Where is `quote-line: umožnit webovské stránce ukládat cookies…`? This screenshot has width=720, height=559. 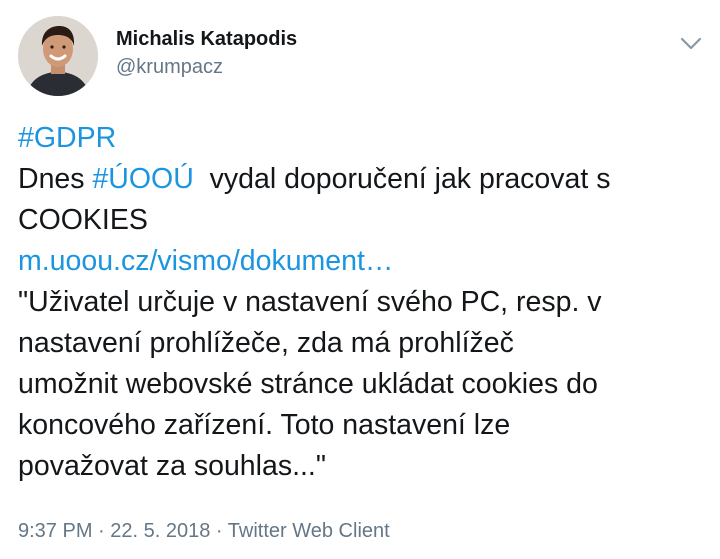 quote-line: umožnit webovské stránce ukládat cookies… is located at coordinates (308, 384).